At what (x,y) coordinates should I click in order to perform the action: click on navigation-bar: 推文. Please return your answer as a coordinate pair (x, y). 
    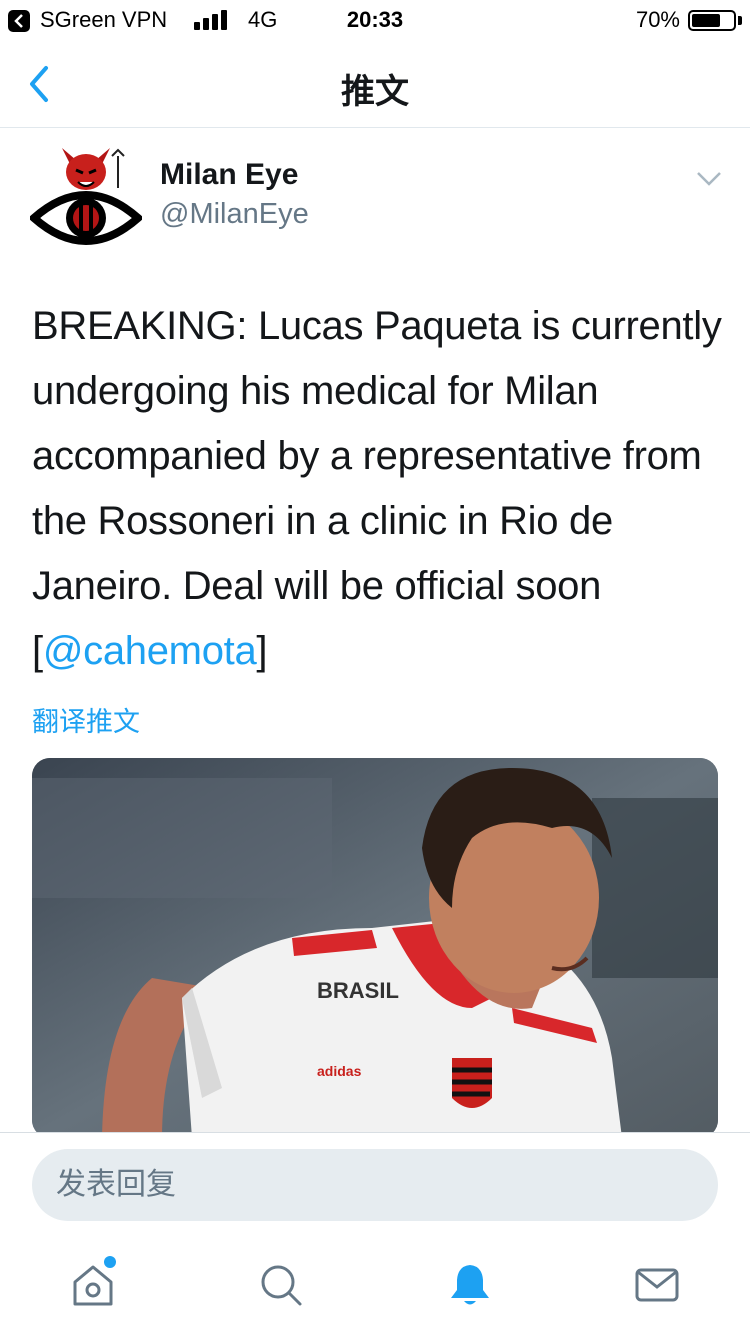
    Looking at the image, I should click on (375, 84).